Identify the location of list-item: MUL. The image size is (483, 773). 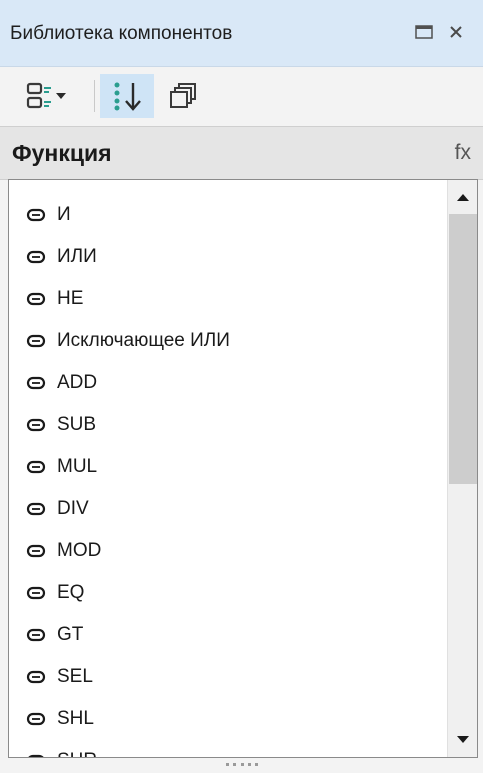
(228, 467).